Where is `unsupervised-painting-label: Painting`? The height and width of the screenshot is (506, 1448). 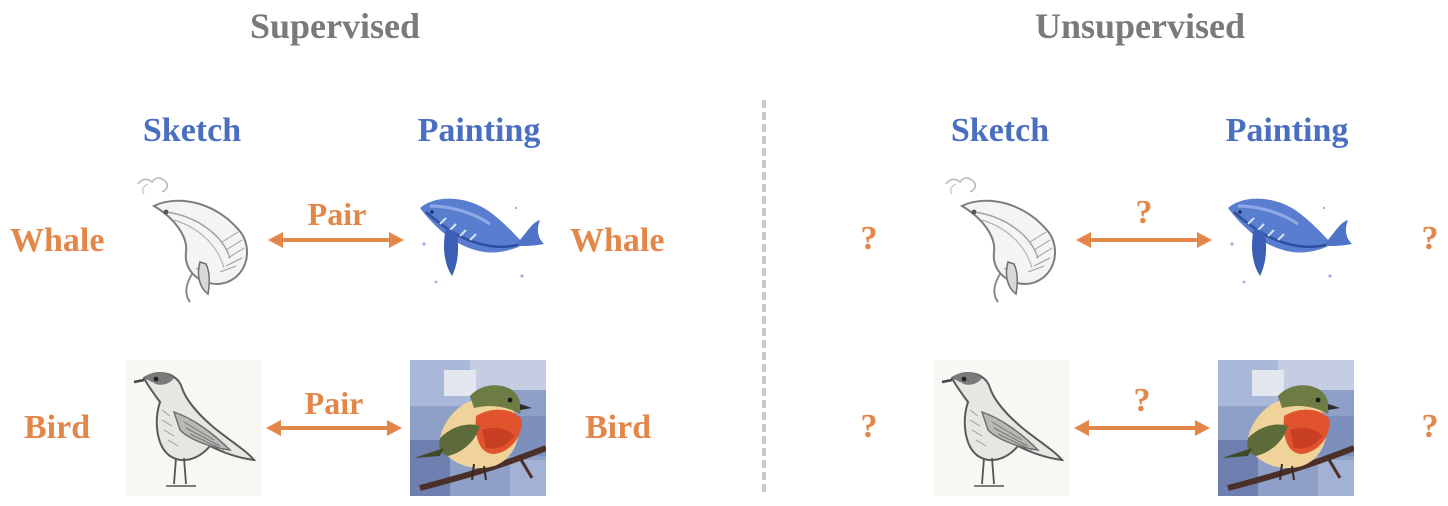
unsupervised-painting-label: Painting is located at coordinates (1287, 130).